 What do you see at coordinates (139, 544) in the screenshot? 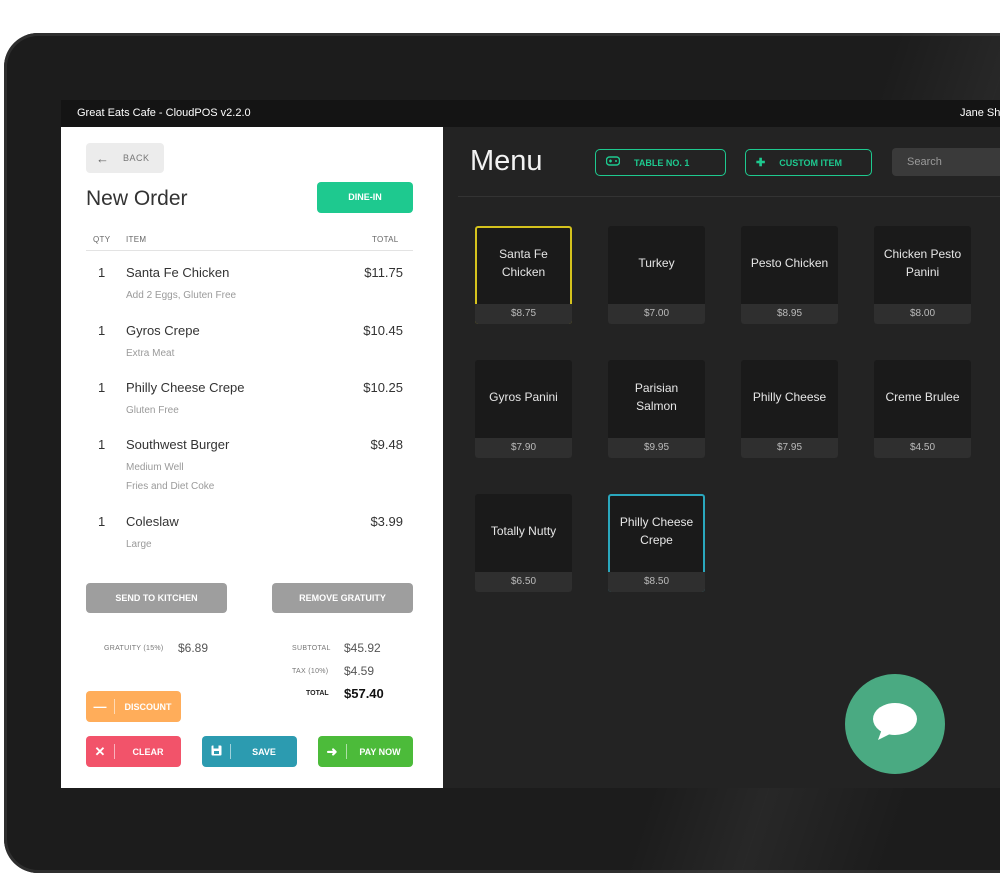
I see `item-modifier: Large` at bounding box center [139, 544].